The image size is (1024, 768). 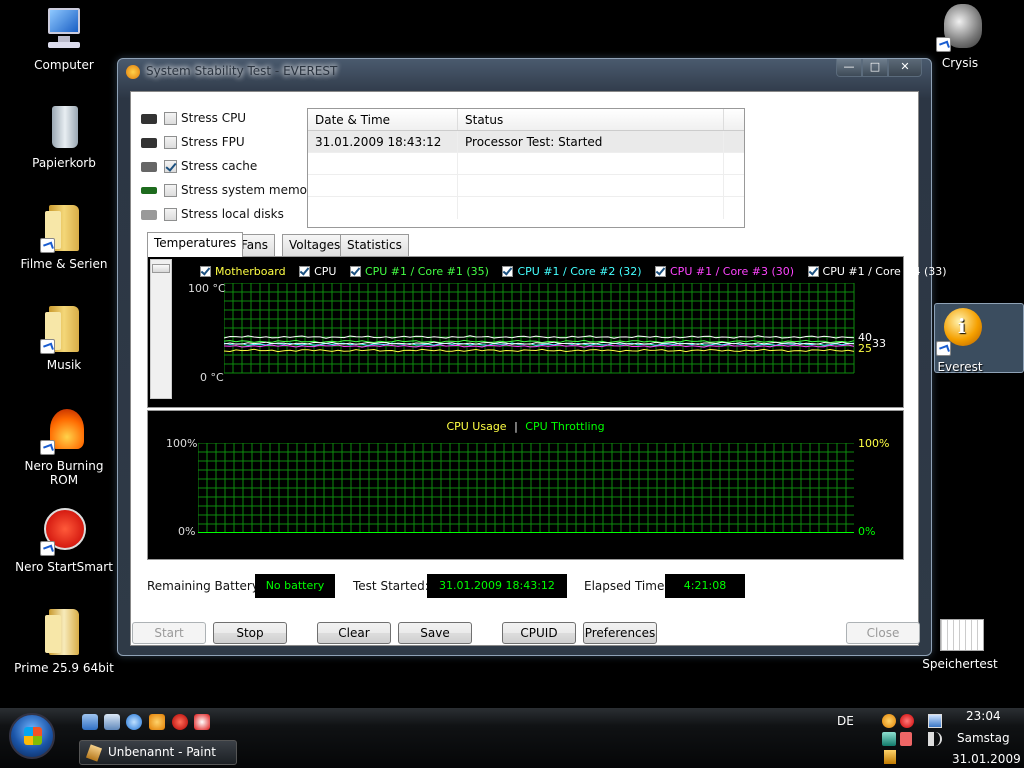 I want to click on recycle-bin-icon, so click(x=64, y=128).